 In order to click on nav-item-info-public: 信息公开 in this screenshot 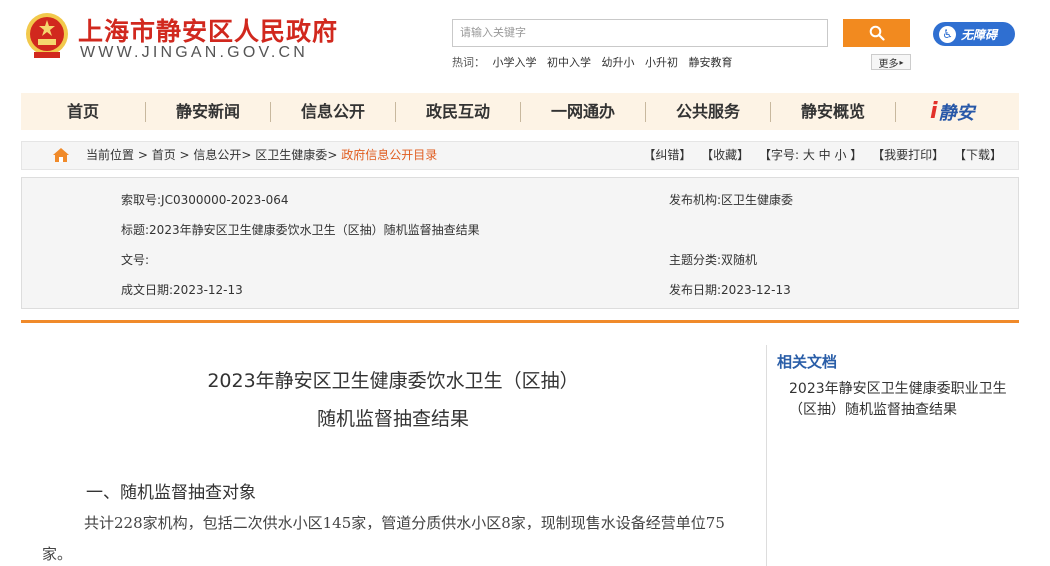, I will do `click(333, 111)`.